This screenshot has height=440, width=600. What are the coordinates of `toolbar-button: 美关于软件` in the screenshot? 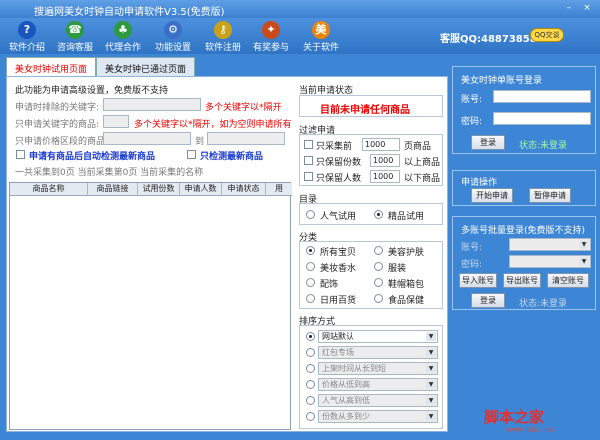 It's located at (321, 36).